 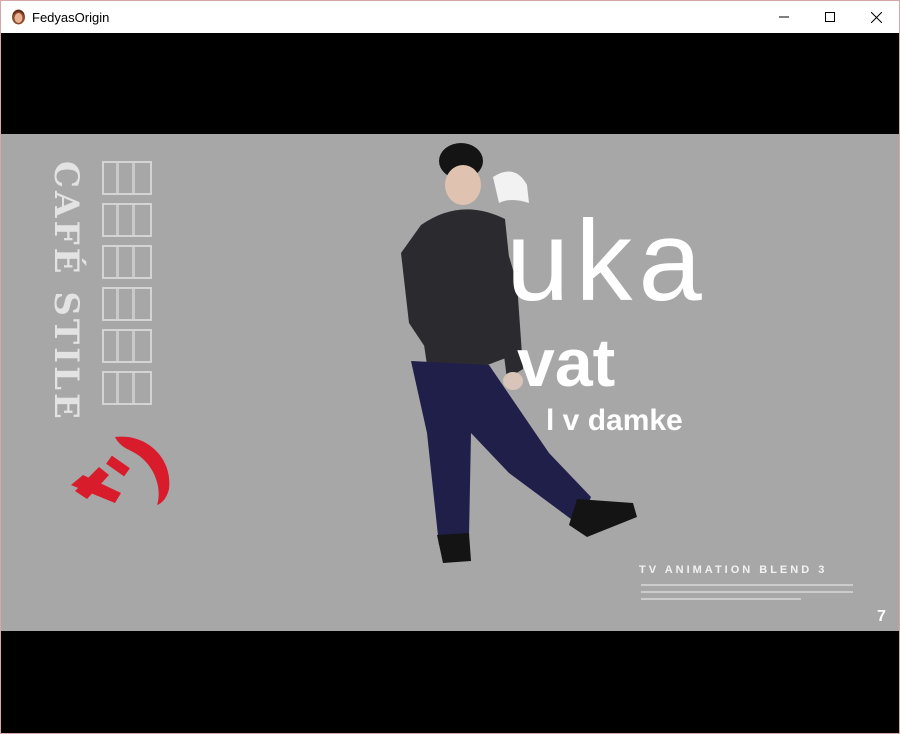 I want to click on minimize-button, so click(x=784, y=17).